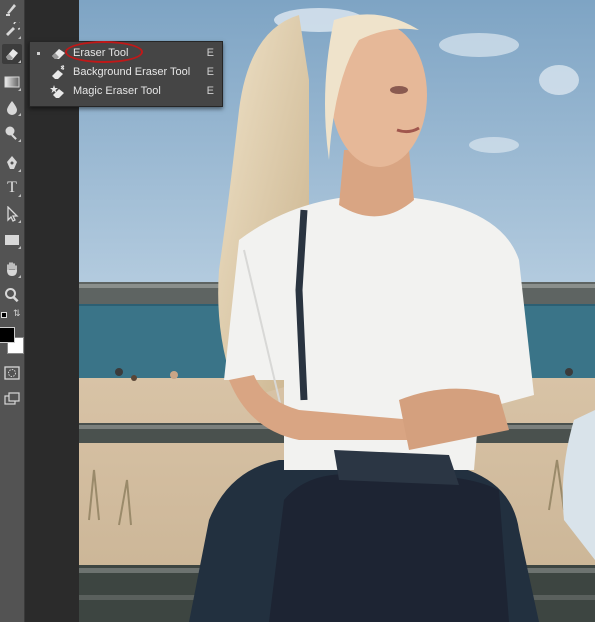 The image size is (595, 622). What do you see at coordinates (4, 314) in the screenshot?
I see `default-colors-icon` at bounding box center [4, 314].